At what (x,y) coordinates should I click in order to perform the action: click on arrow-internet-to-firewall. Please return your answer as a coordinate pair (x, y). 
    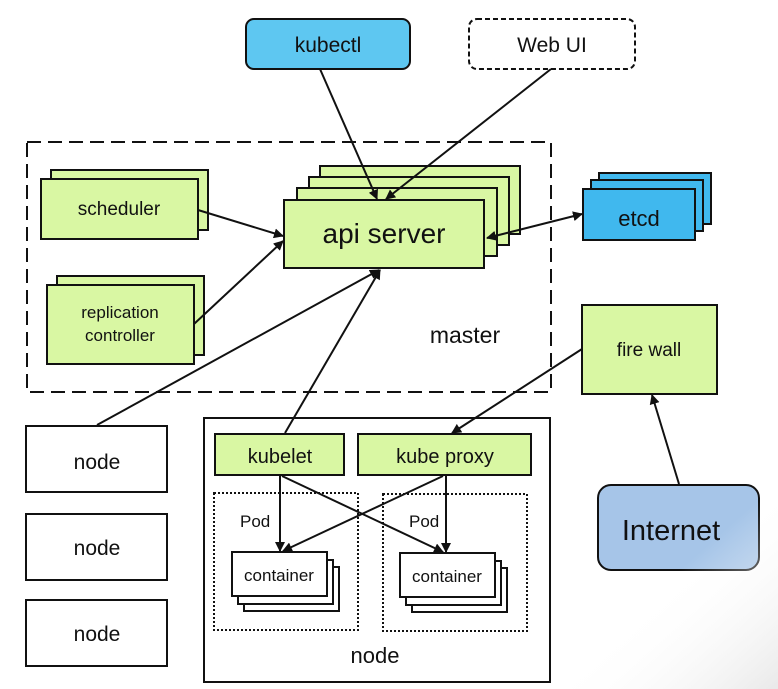
    Looking at the image, I should click on (664, 439).